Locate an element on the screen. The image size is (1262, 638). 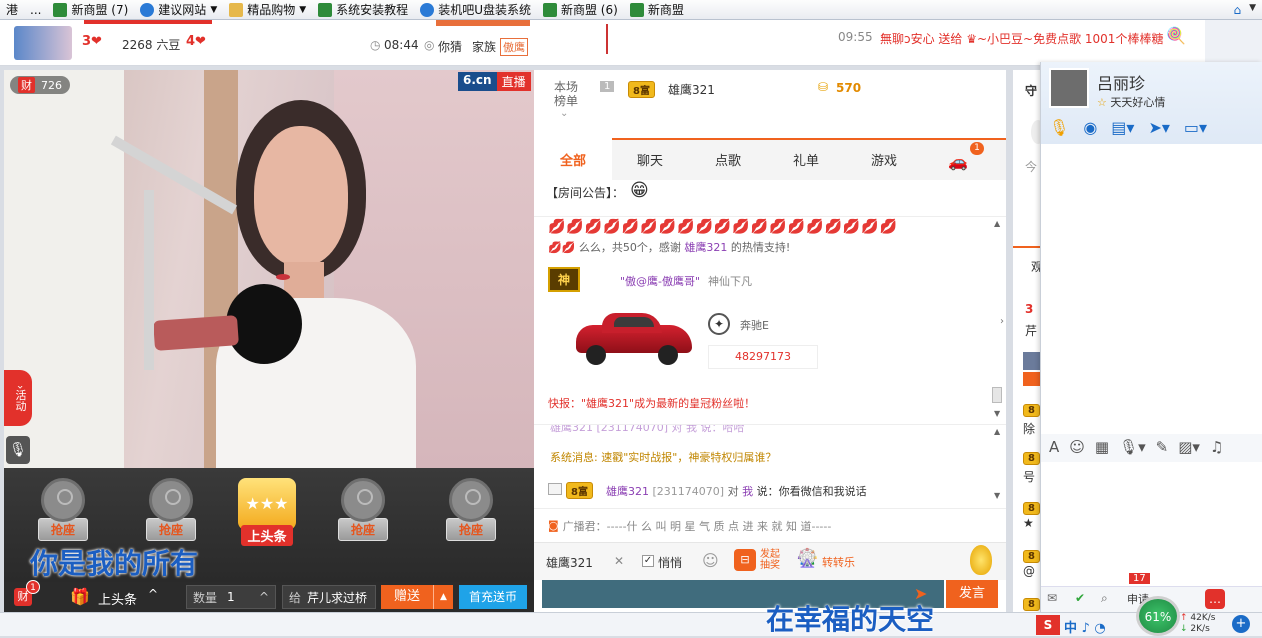
rank-label: 本场榜单 is located at coordinates (566, 94).